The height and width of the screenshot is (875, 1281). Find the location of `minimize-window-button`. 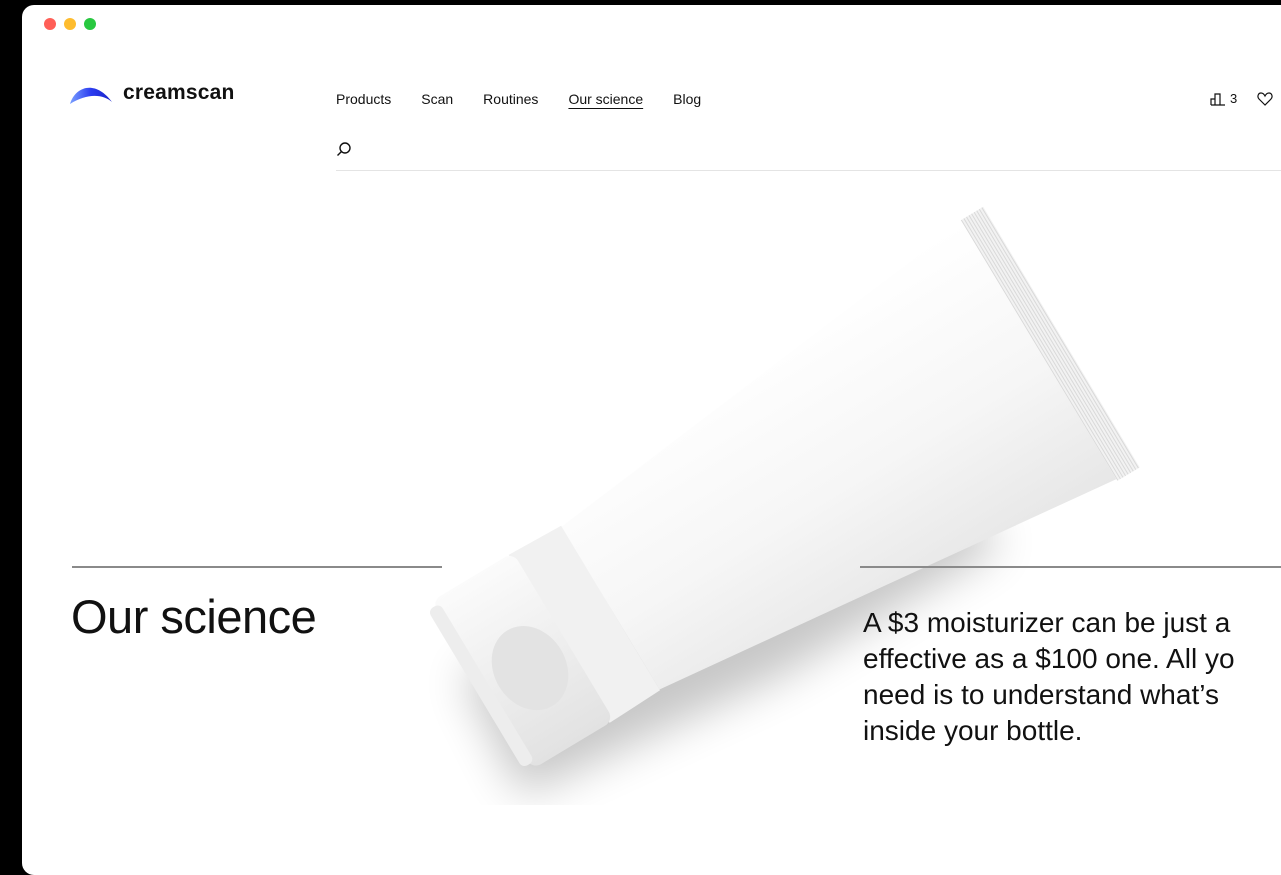

minimize-window-button is located at coordinates (70, 24).